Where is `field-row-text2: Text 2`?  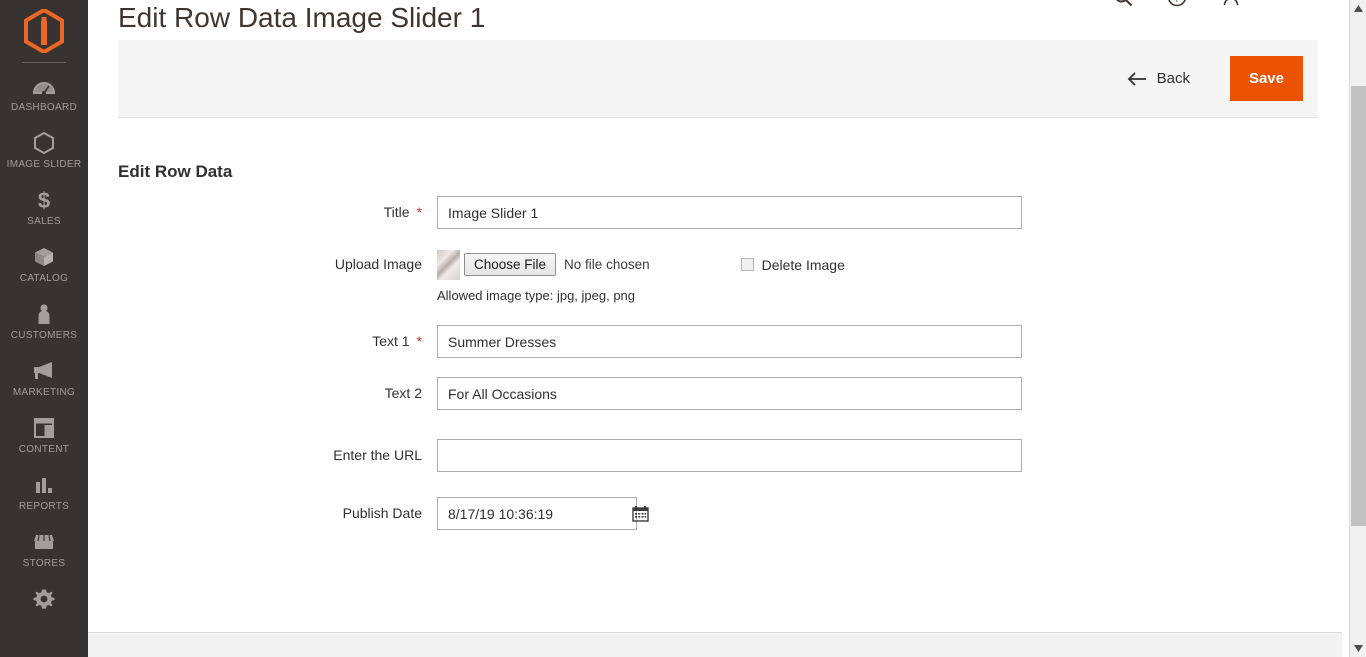
field-row-text2: Text 2 is located at coordinates (727, 393).